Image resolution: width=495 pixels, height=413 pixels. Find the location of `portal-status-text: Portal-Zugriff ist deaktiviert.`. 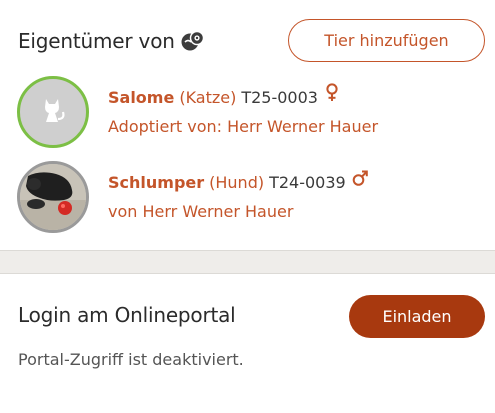

portal-status-text: Portal-Zugriff ist deaktiviert. is located at coordinates (131, 359).